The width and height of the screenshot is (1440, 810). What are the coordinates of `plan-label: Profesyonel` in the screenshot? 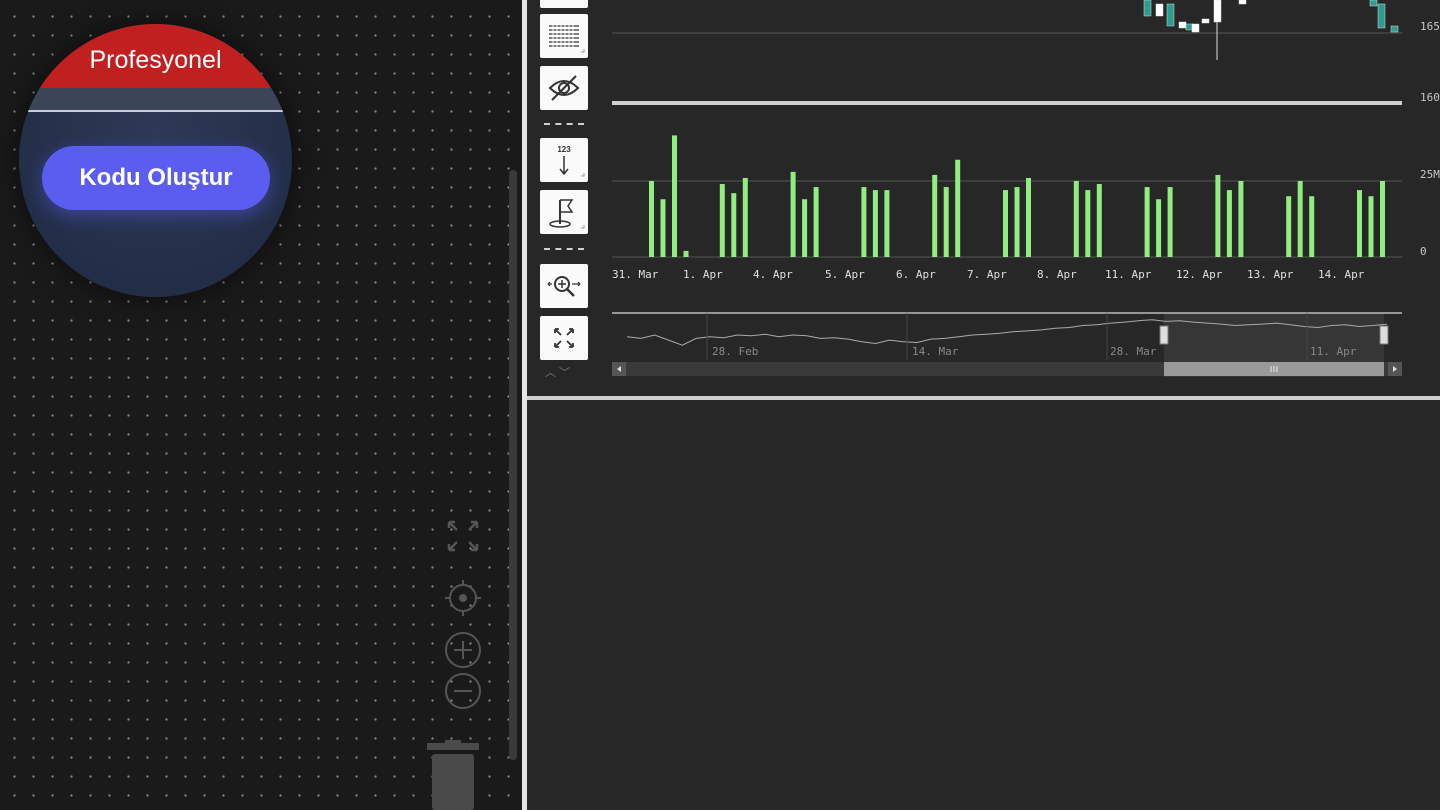 It's located at (155, 60).